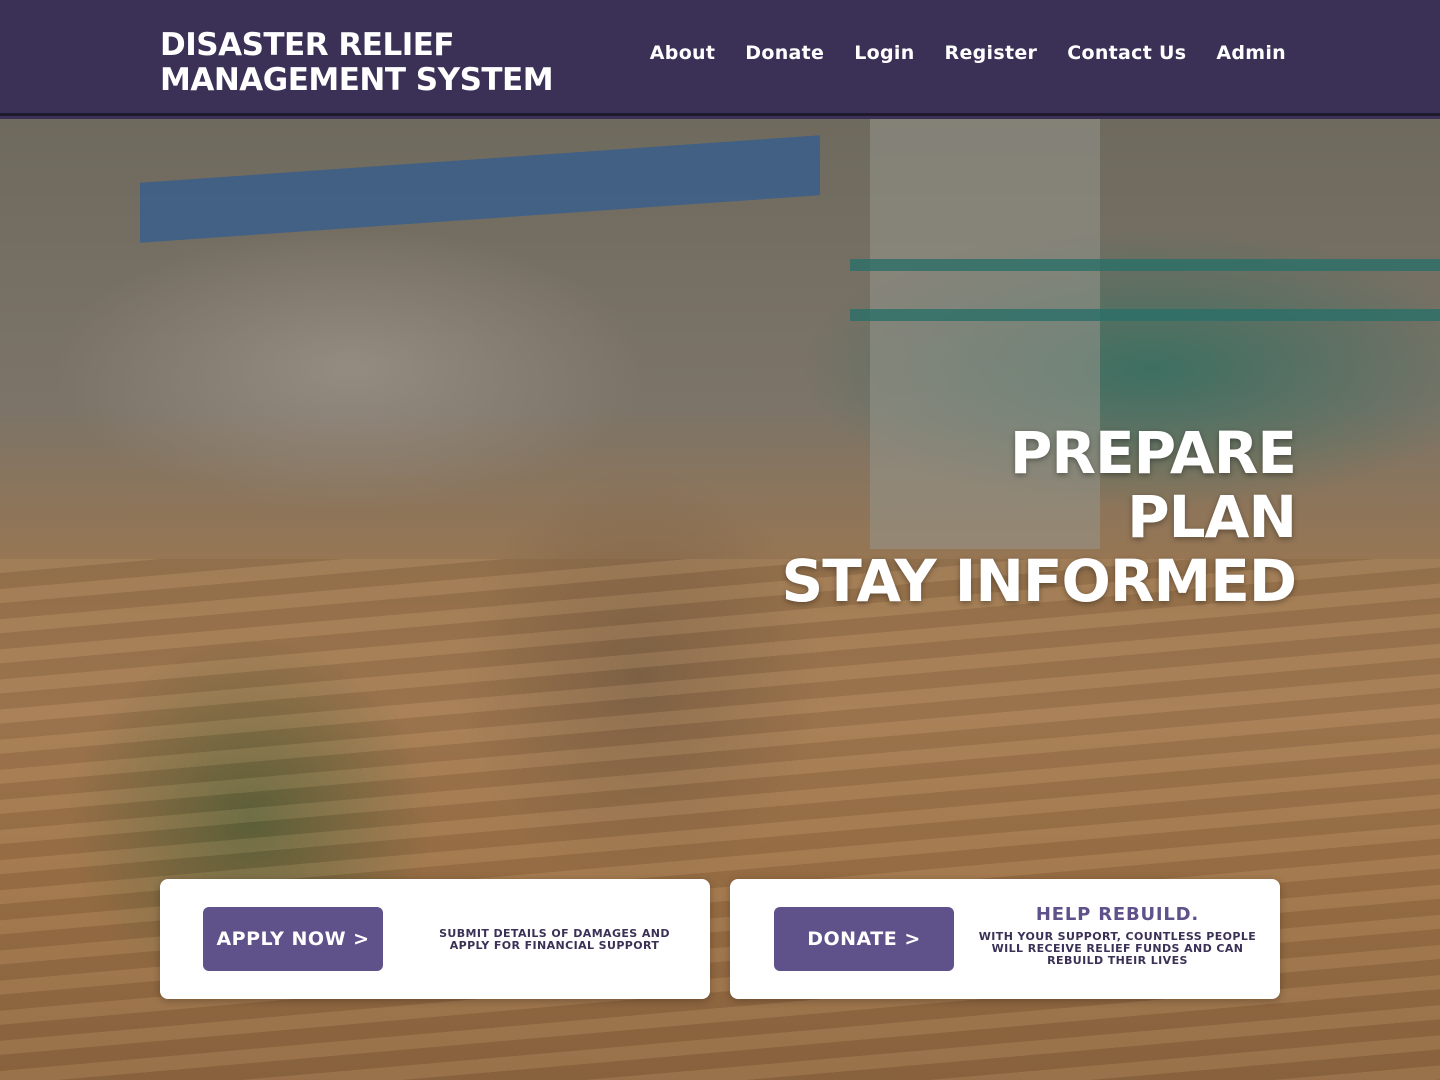 The image size is (1440, 1080). I want to click on nav-register: Register, so click(991, 53).